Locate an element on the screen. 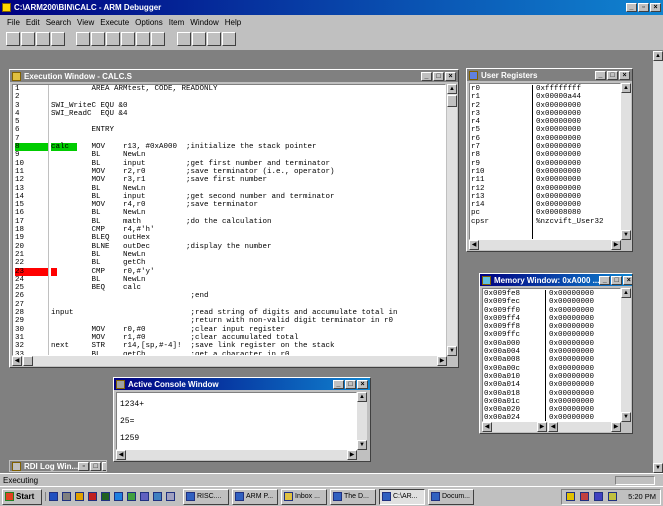 This screenshot has height=506, width=663. menu-execute: Execute is located at coordinates (114, 22).